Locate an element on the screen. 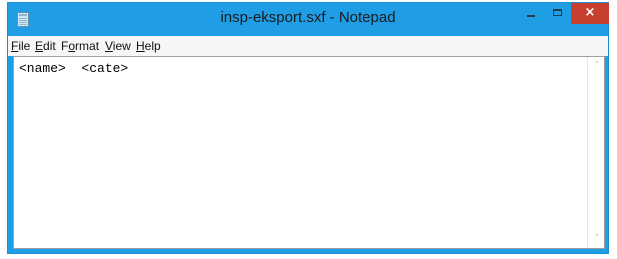 Image resolution: width=617 pixels, height=259 pixels. menu-view-mnemonic: V is located at coordinates (109, 46).